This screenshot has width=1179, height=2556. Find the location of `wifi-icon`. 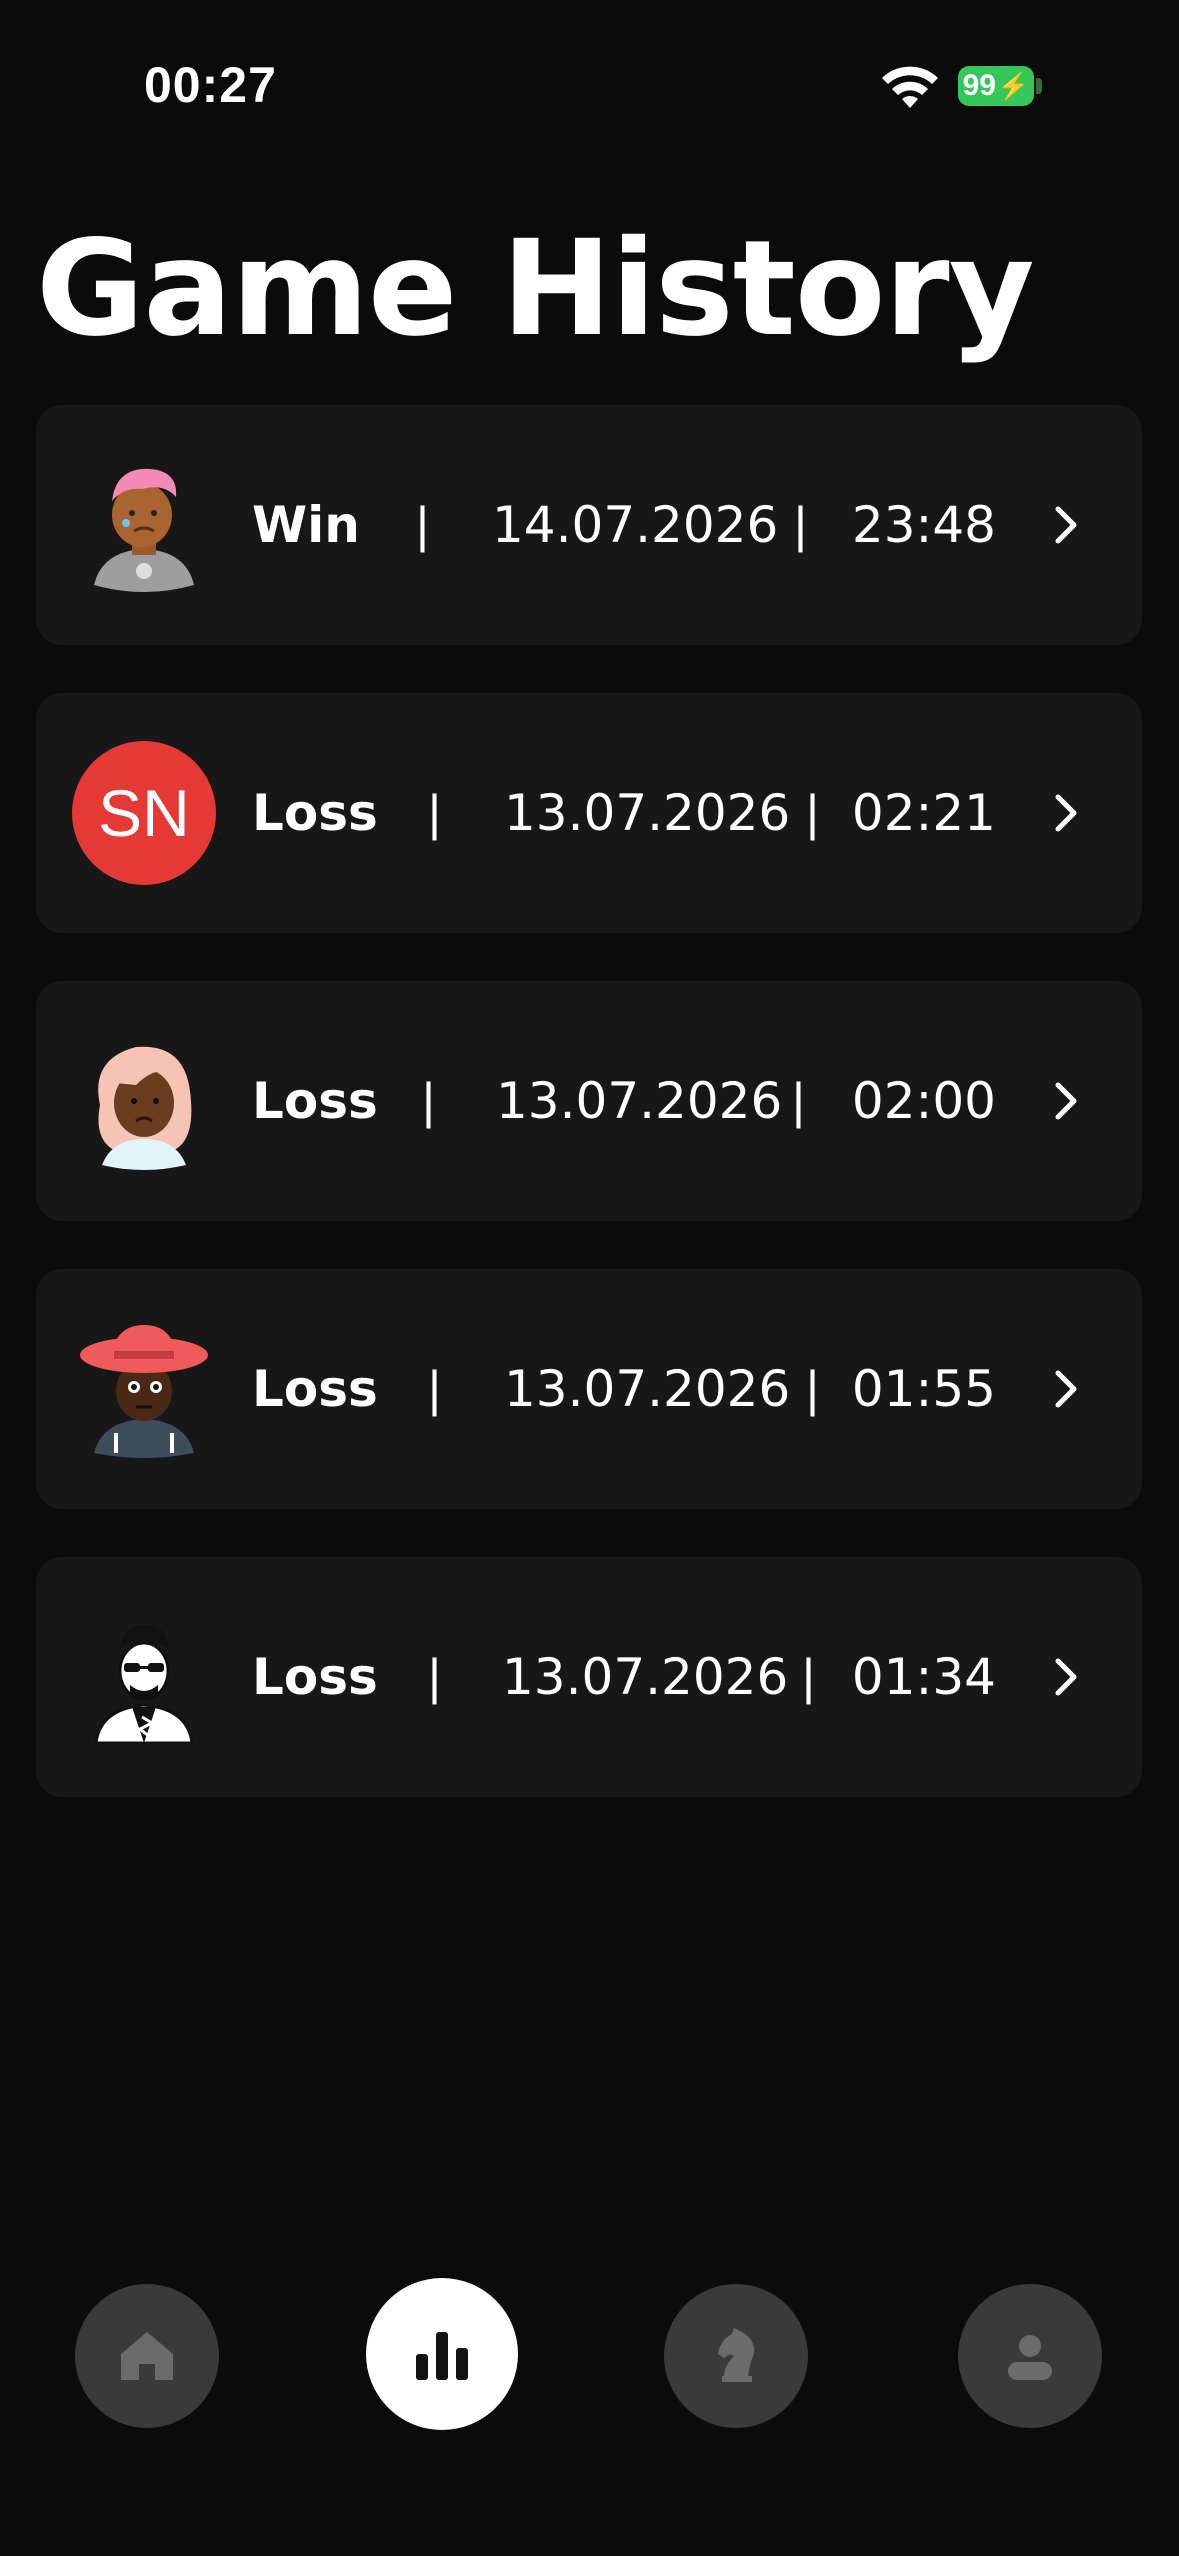

wifi-icon is located at coordinates (910, 87).